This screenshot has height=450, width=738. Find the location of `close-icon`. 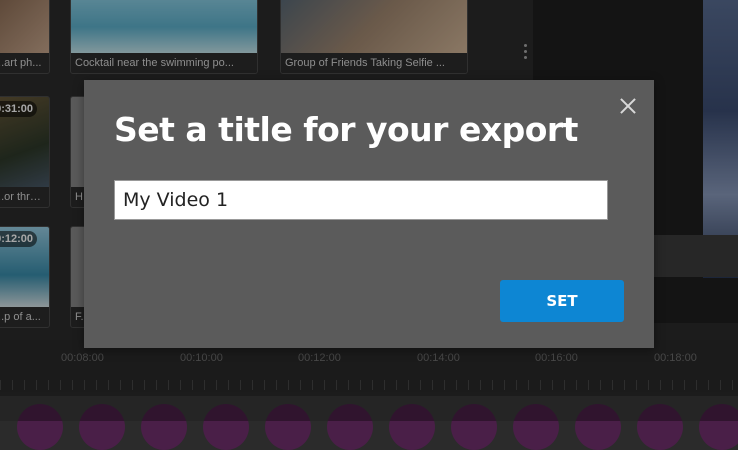

close-icon is located at coordinates (628, 106).